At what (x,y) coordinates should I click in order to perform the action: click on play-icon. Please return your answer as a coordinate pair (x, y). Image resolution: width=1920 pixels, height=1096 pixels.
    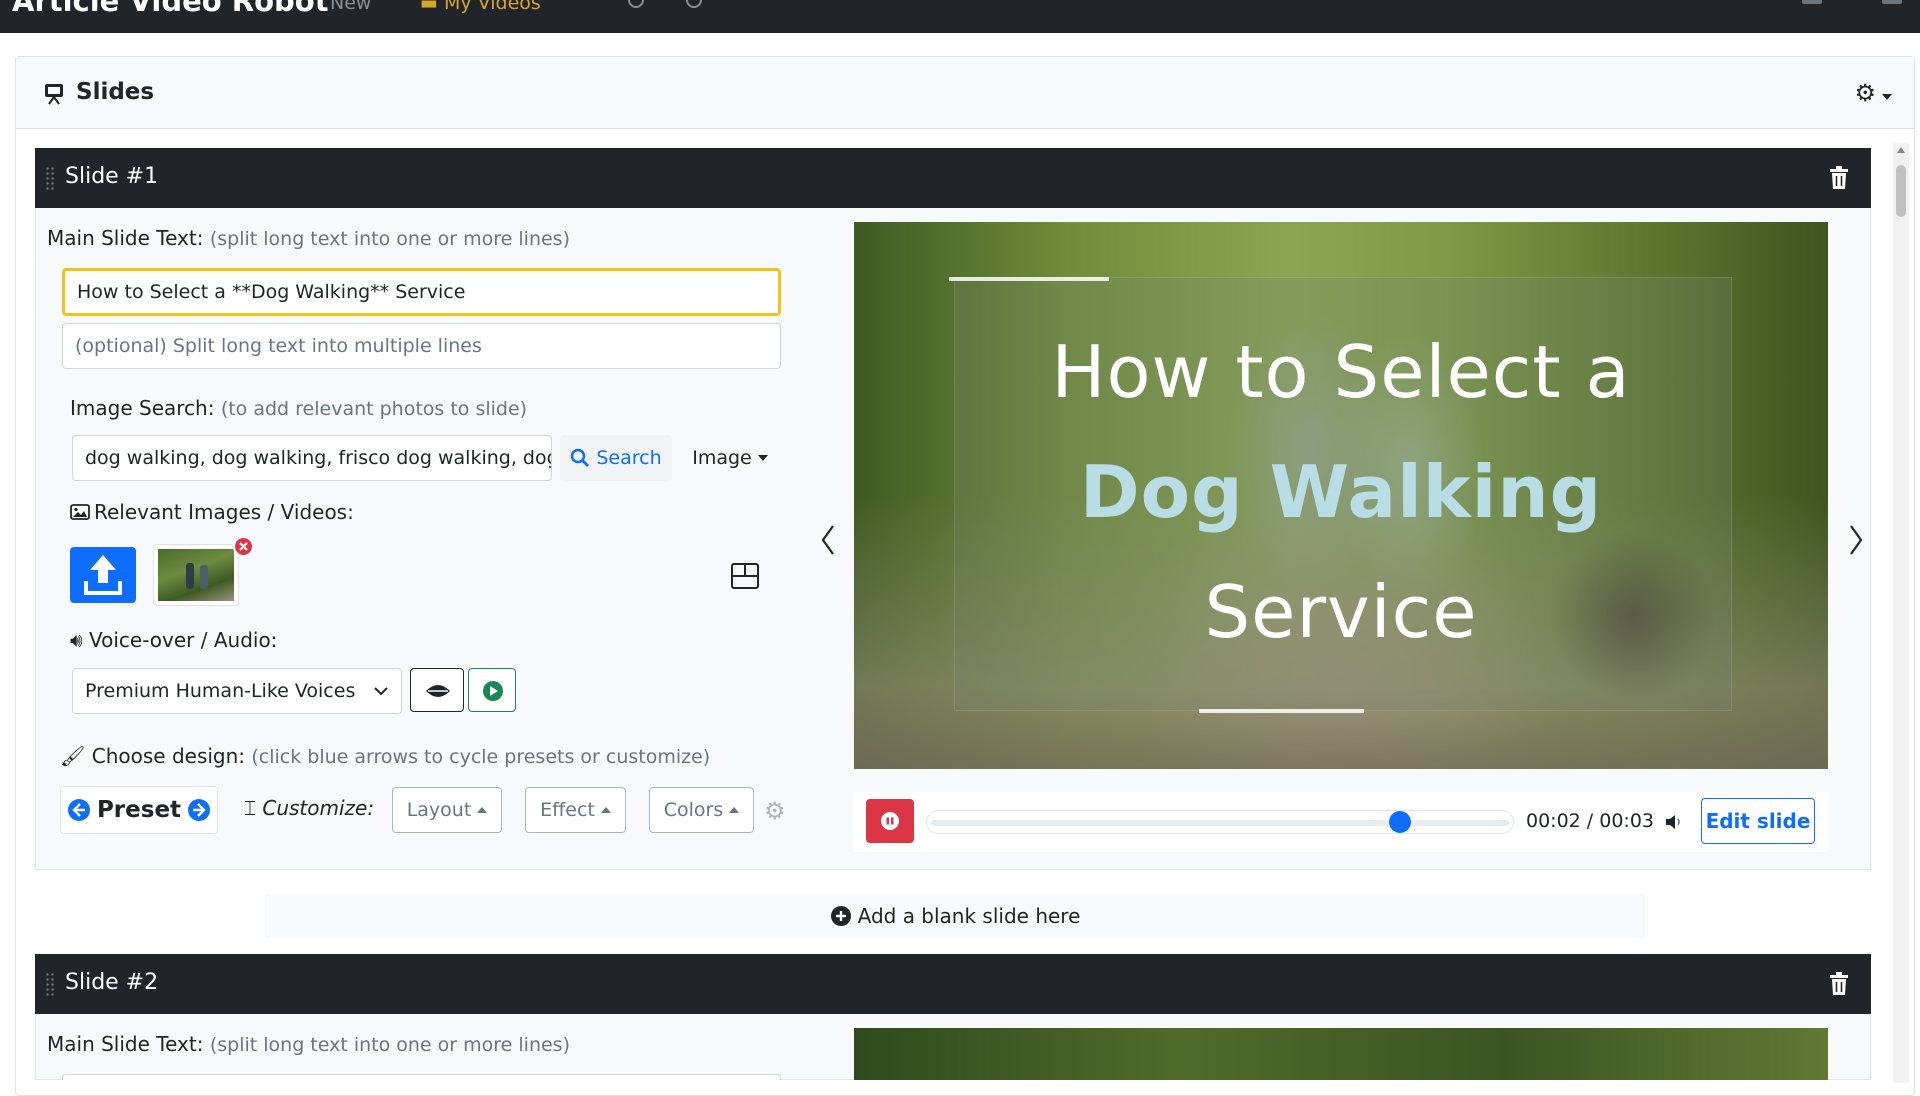
    Looking at the image, I should click on (493, 691).